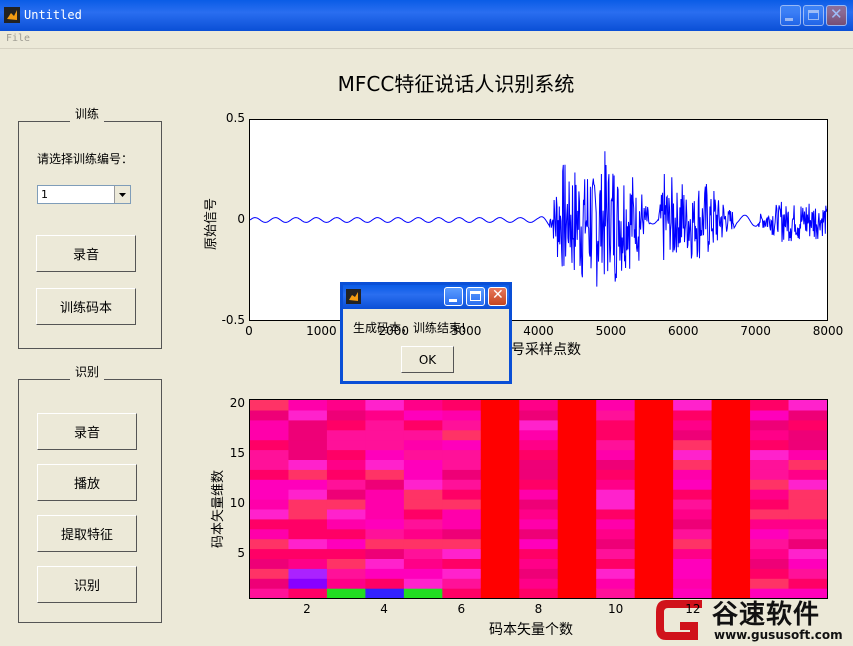  Describe the element at coordinates (18, 38) in the screenshot. I see `menu-item-file: File` at that location.